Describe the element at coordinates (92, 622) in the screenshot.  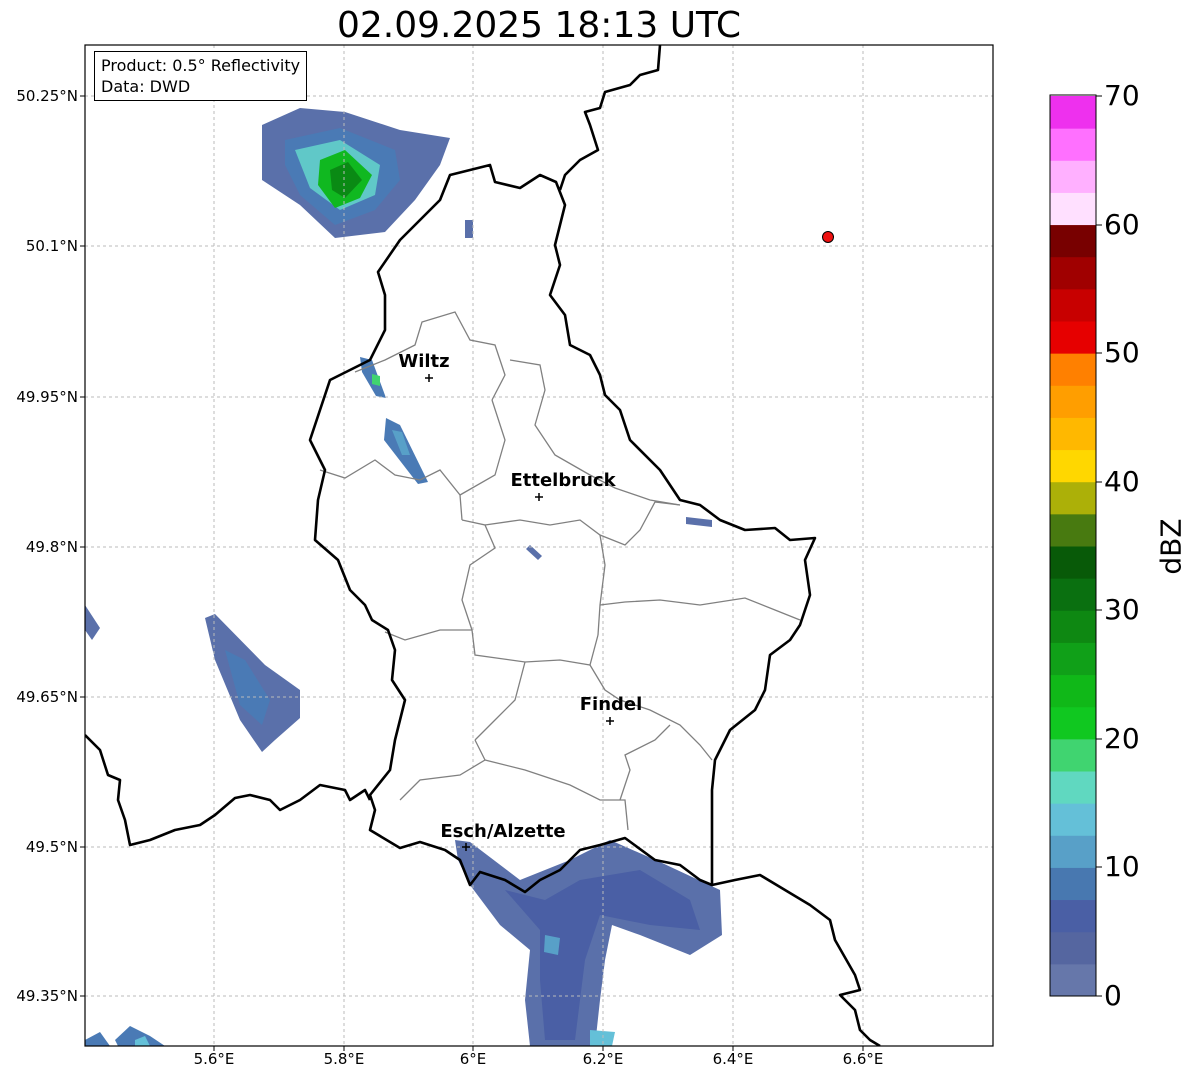
I see `echo-edge` at that location.